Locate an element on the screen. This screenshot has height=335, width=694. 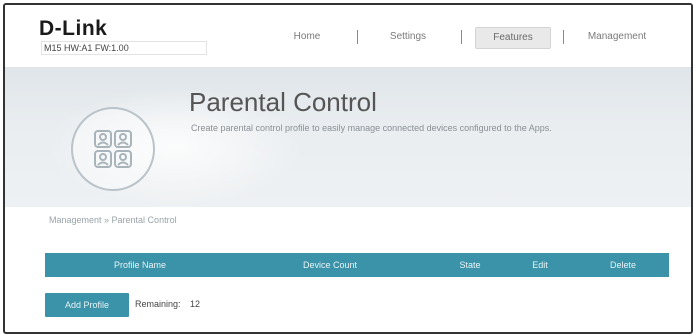
page-title: Parental Control is located at coordinates (283, 102).